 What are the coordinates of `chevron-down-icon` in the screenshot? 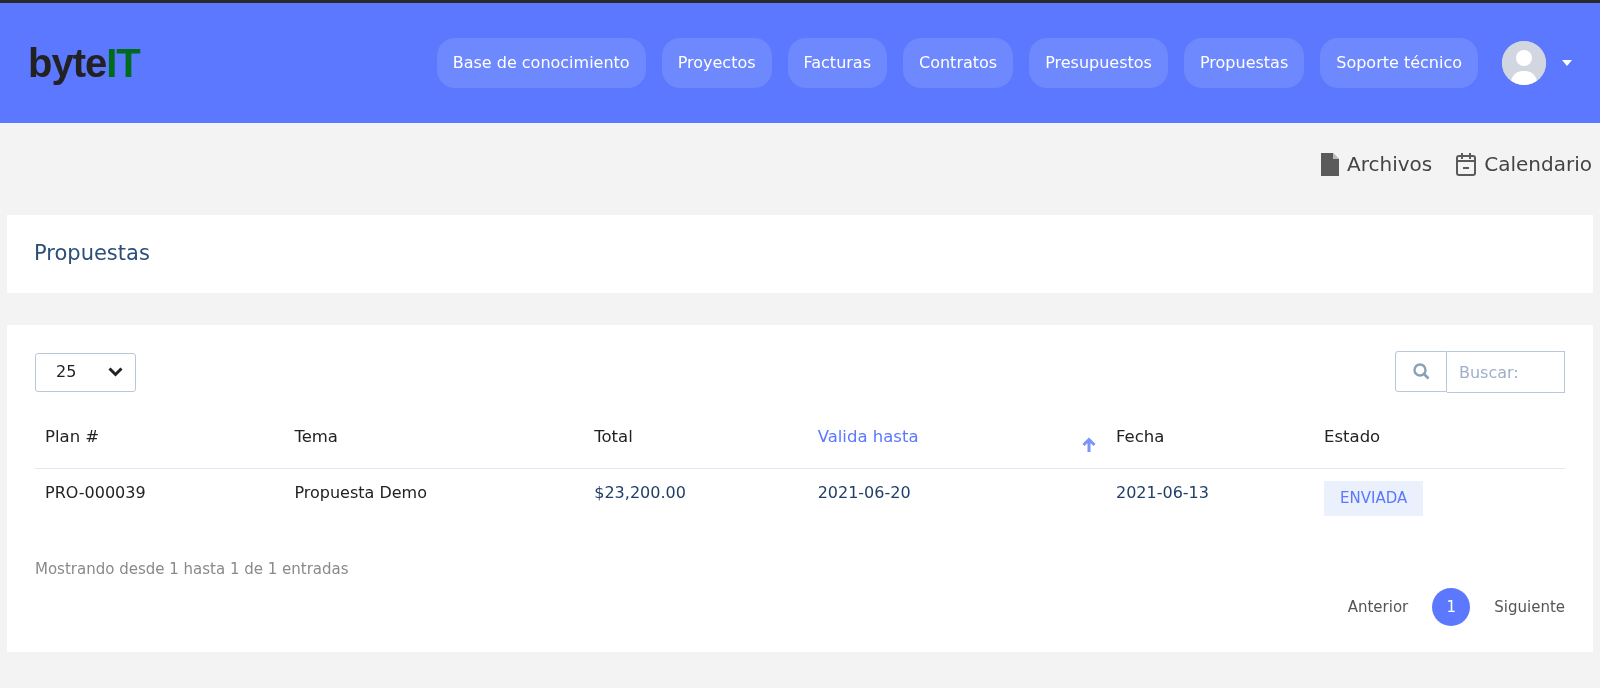 It's located at (115, 372).